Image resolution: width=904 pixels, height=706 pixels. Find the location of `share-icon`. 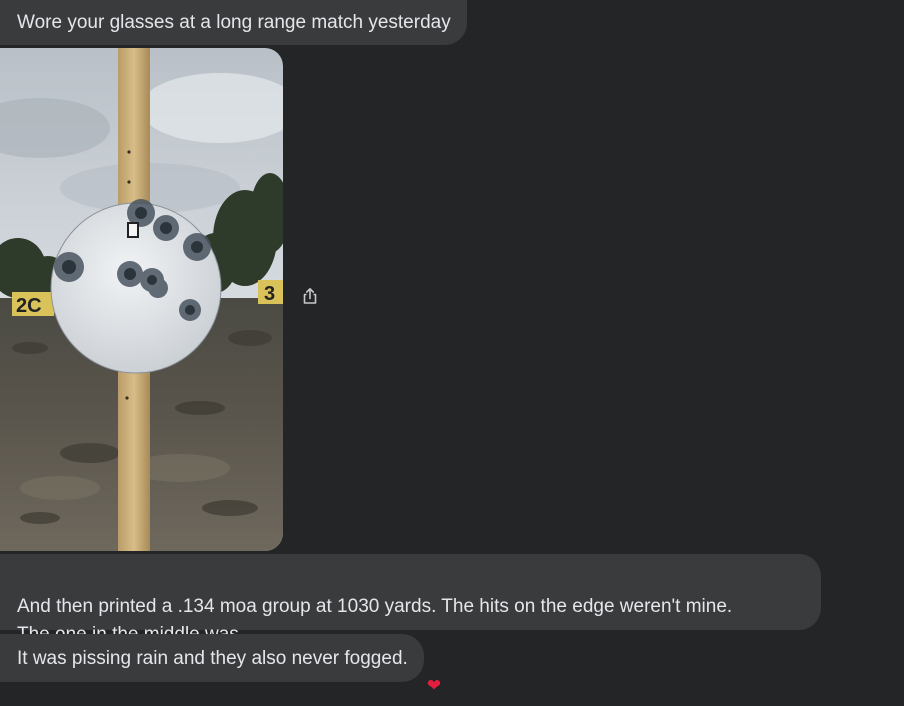

share-icon is located at coordinates (310, 298).